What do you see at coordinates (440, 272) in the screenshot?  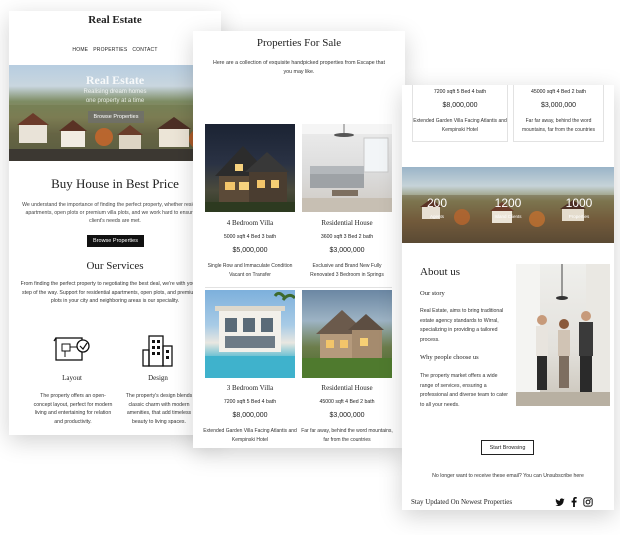 I see `about-title: About us` at bounding box center [440, 272].